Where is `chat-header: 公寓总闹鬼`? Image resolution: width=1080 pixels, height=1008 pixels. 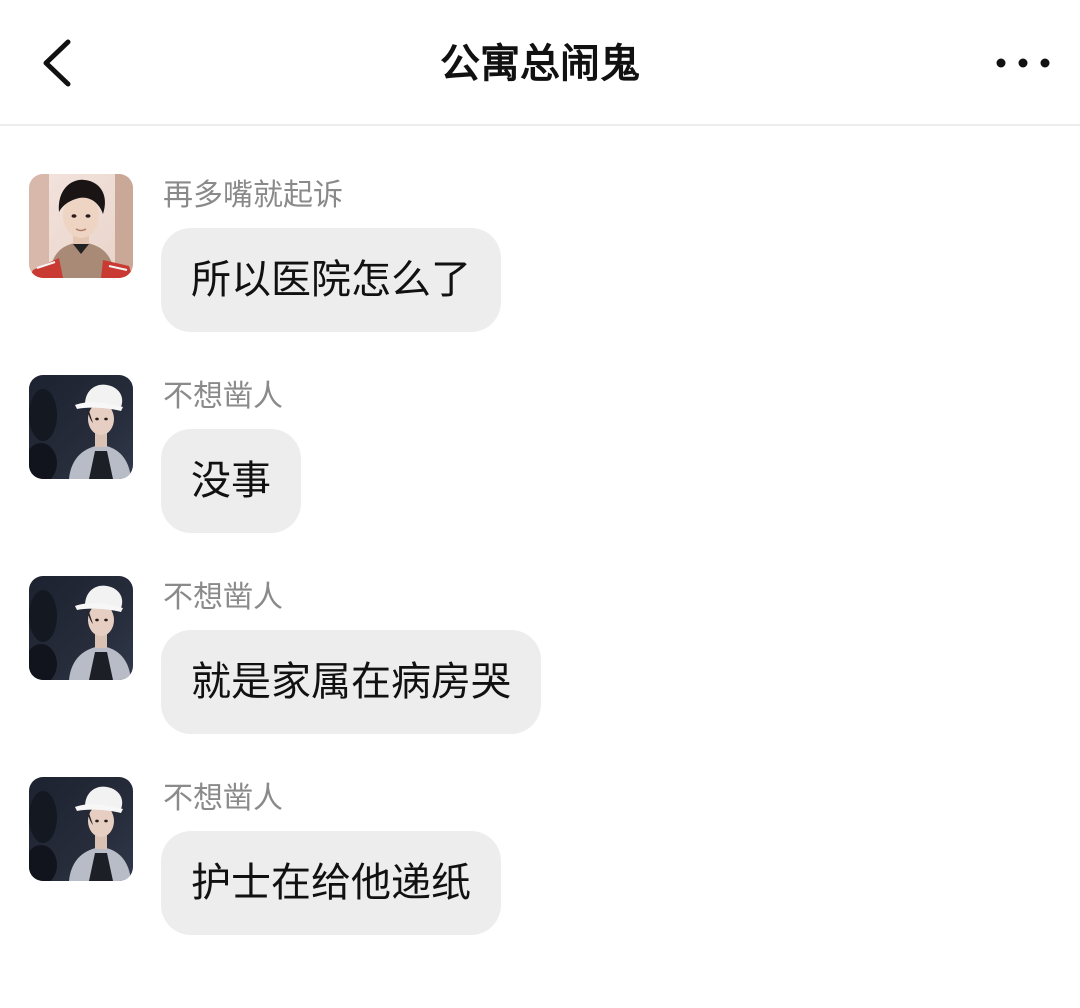
chat-header: 公寓总闹鬼 is located at coordinates (540, 63).